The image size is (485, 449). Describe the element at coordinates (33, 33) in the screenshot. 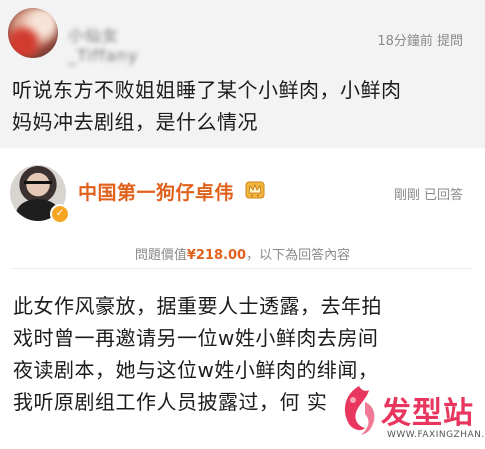

I see `asker-avatar` at that location.